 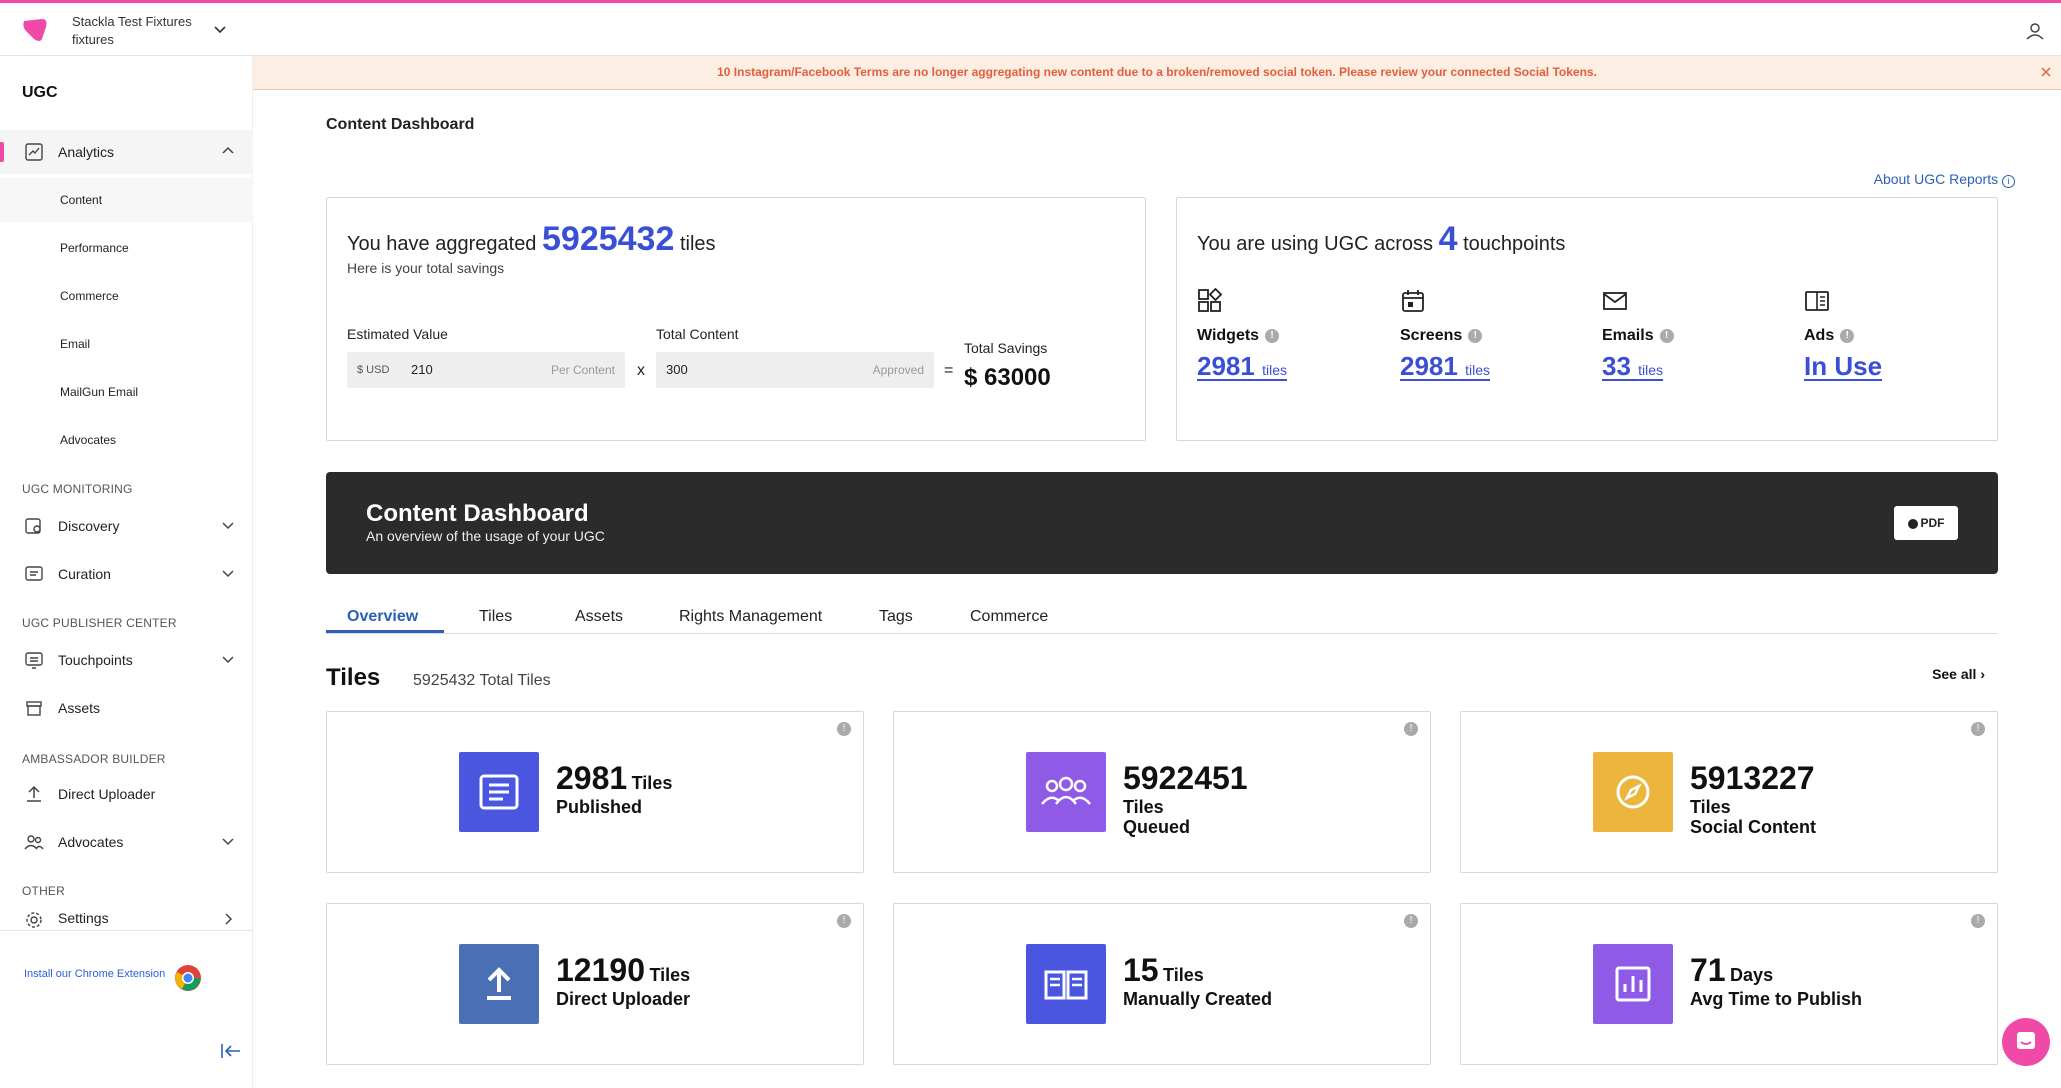 What do you see at coordinates (1817, 301) in the screenshot?
I see `ads-icon` at bounding box center [1817, 301].